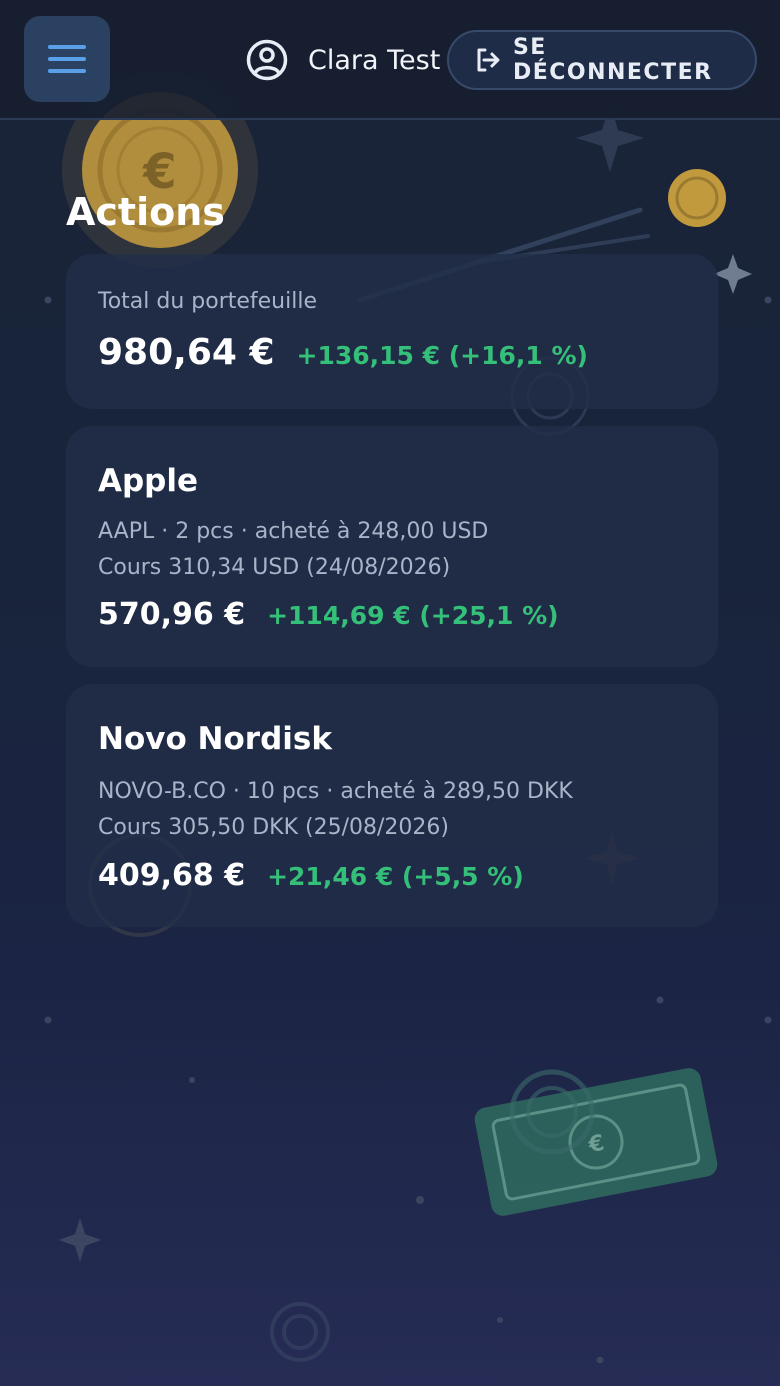 The height and width of the screenshot is (1386, 780). I want to click on banknote-icon: €, so click(596, 1142).